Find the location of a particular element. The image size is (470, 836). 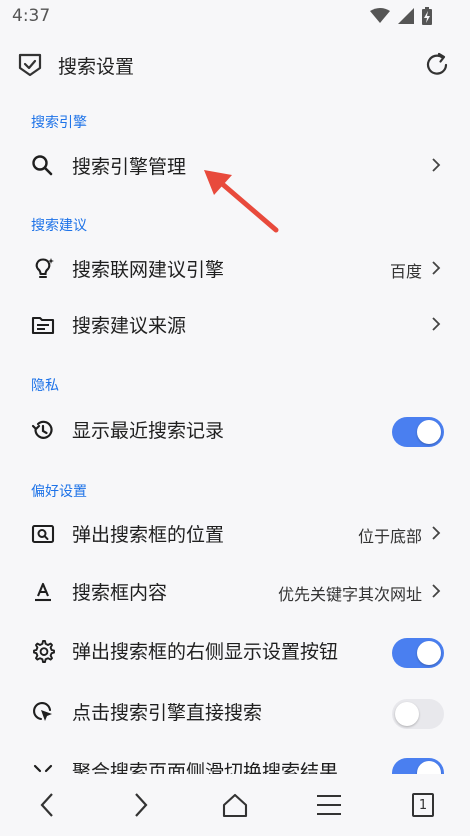

tabs-button: 1 is located at coordinates (423, 805).